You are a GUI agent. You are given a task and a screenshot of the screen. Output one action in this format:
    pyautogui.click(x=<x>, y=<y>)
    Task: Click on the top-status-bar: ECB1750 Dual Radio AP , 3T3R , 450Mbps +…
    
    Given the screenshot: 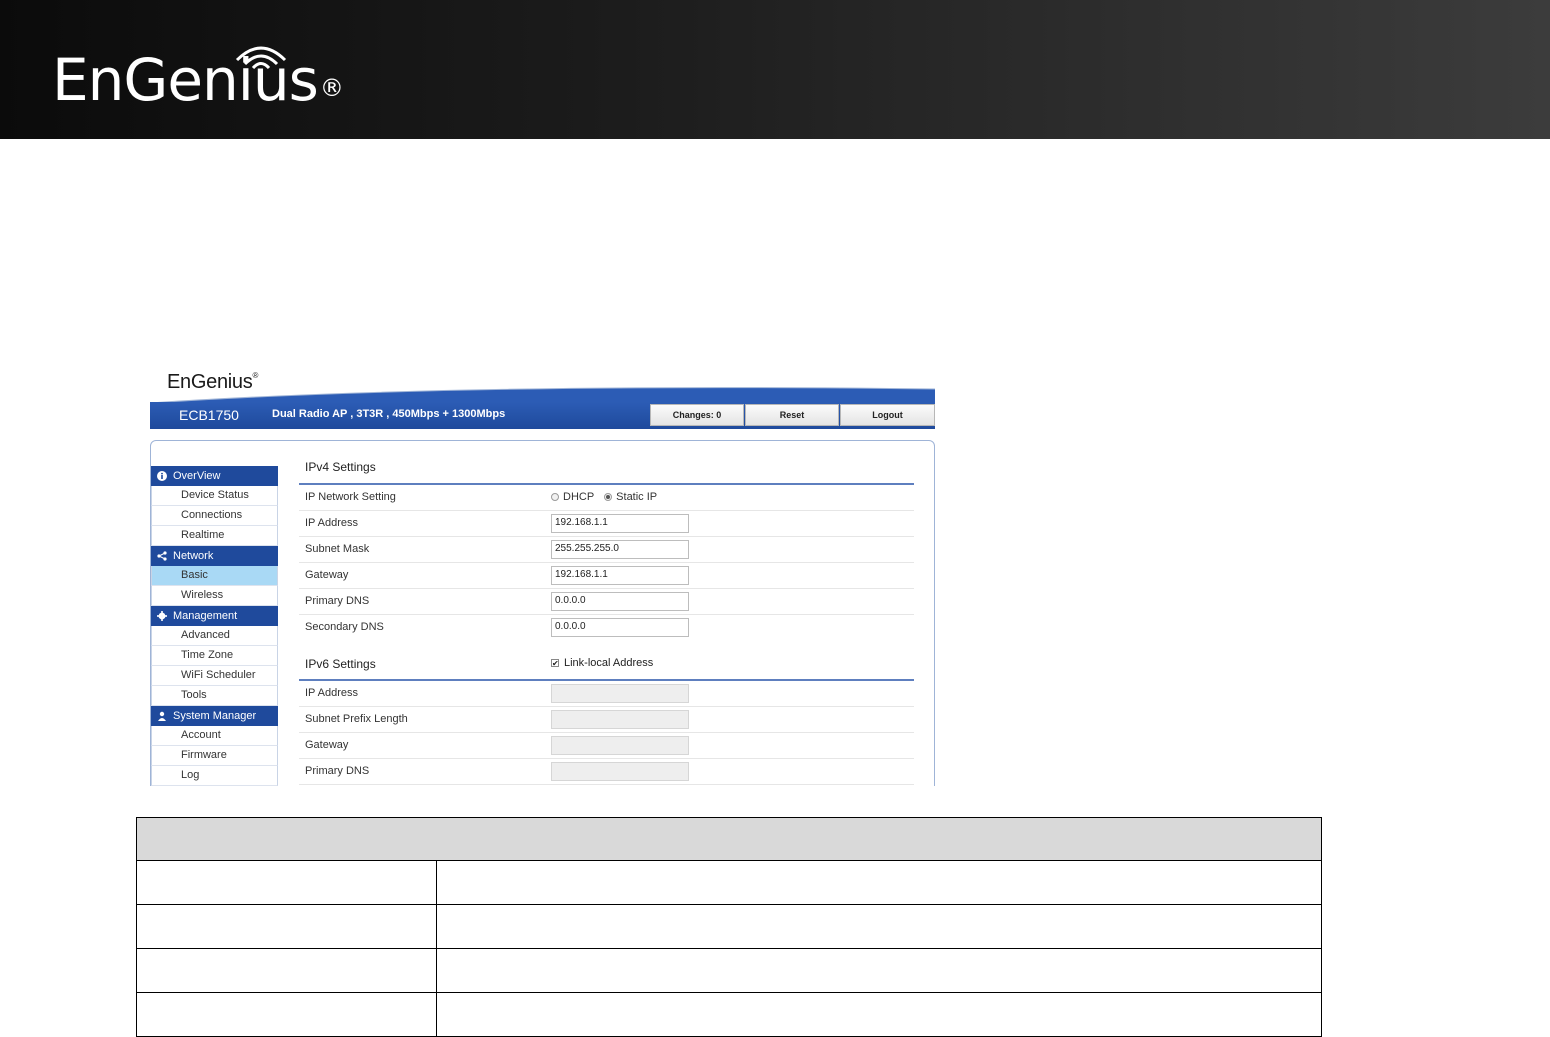 What is the action you would take?
    pyautogui.click(x=542, y=415)
    